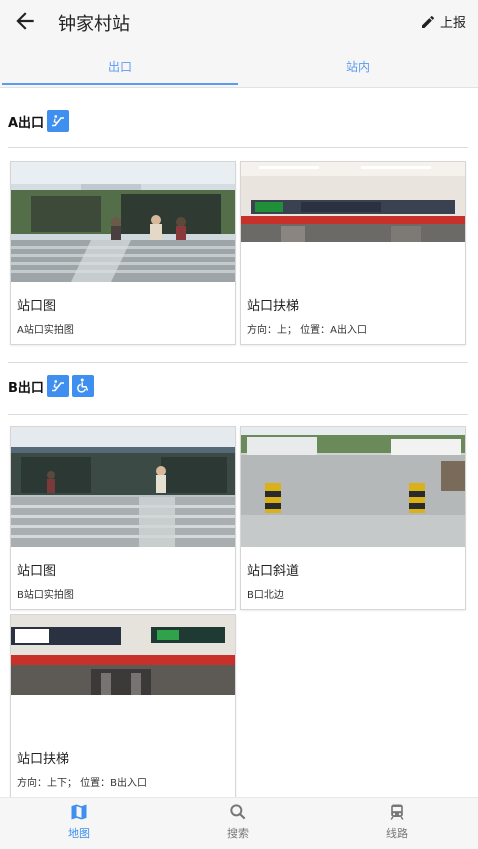 The width and height of the screenshot is (478, 849). I want to click on nav-search-label: 搜索, so click(238, 833).